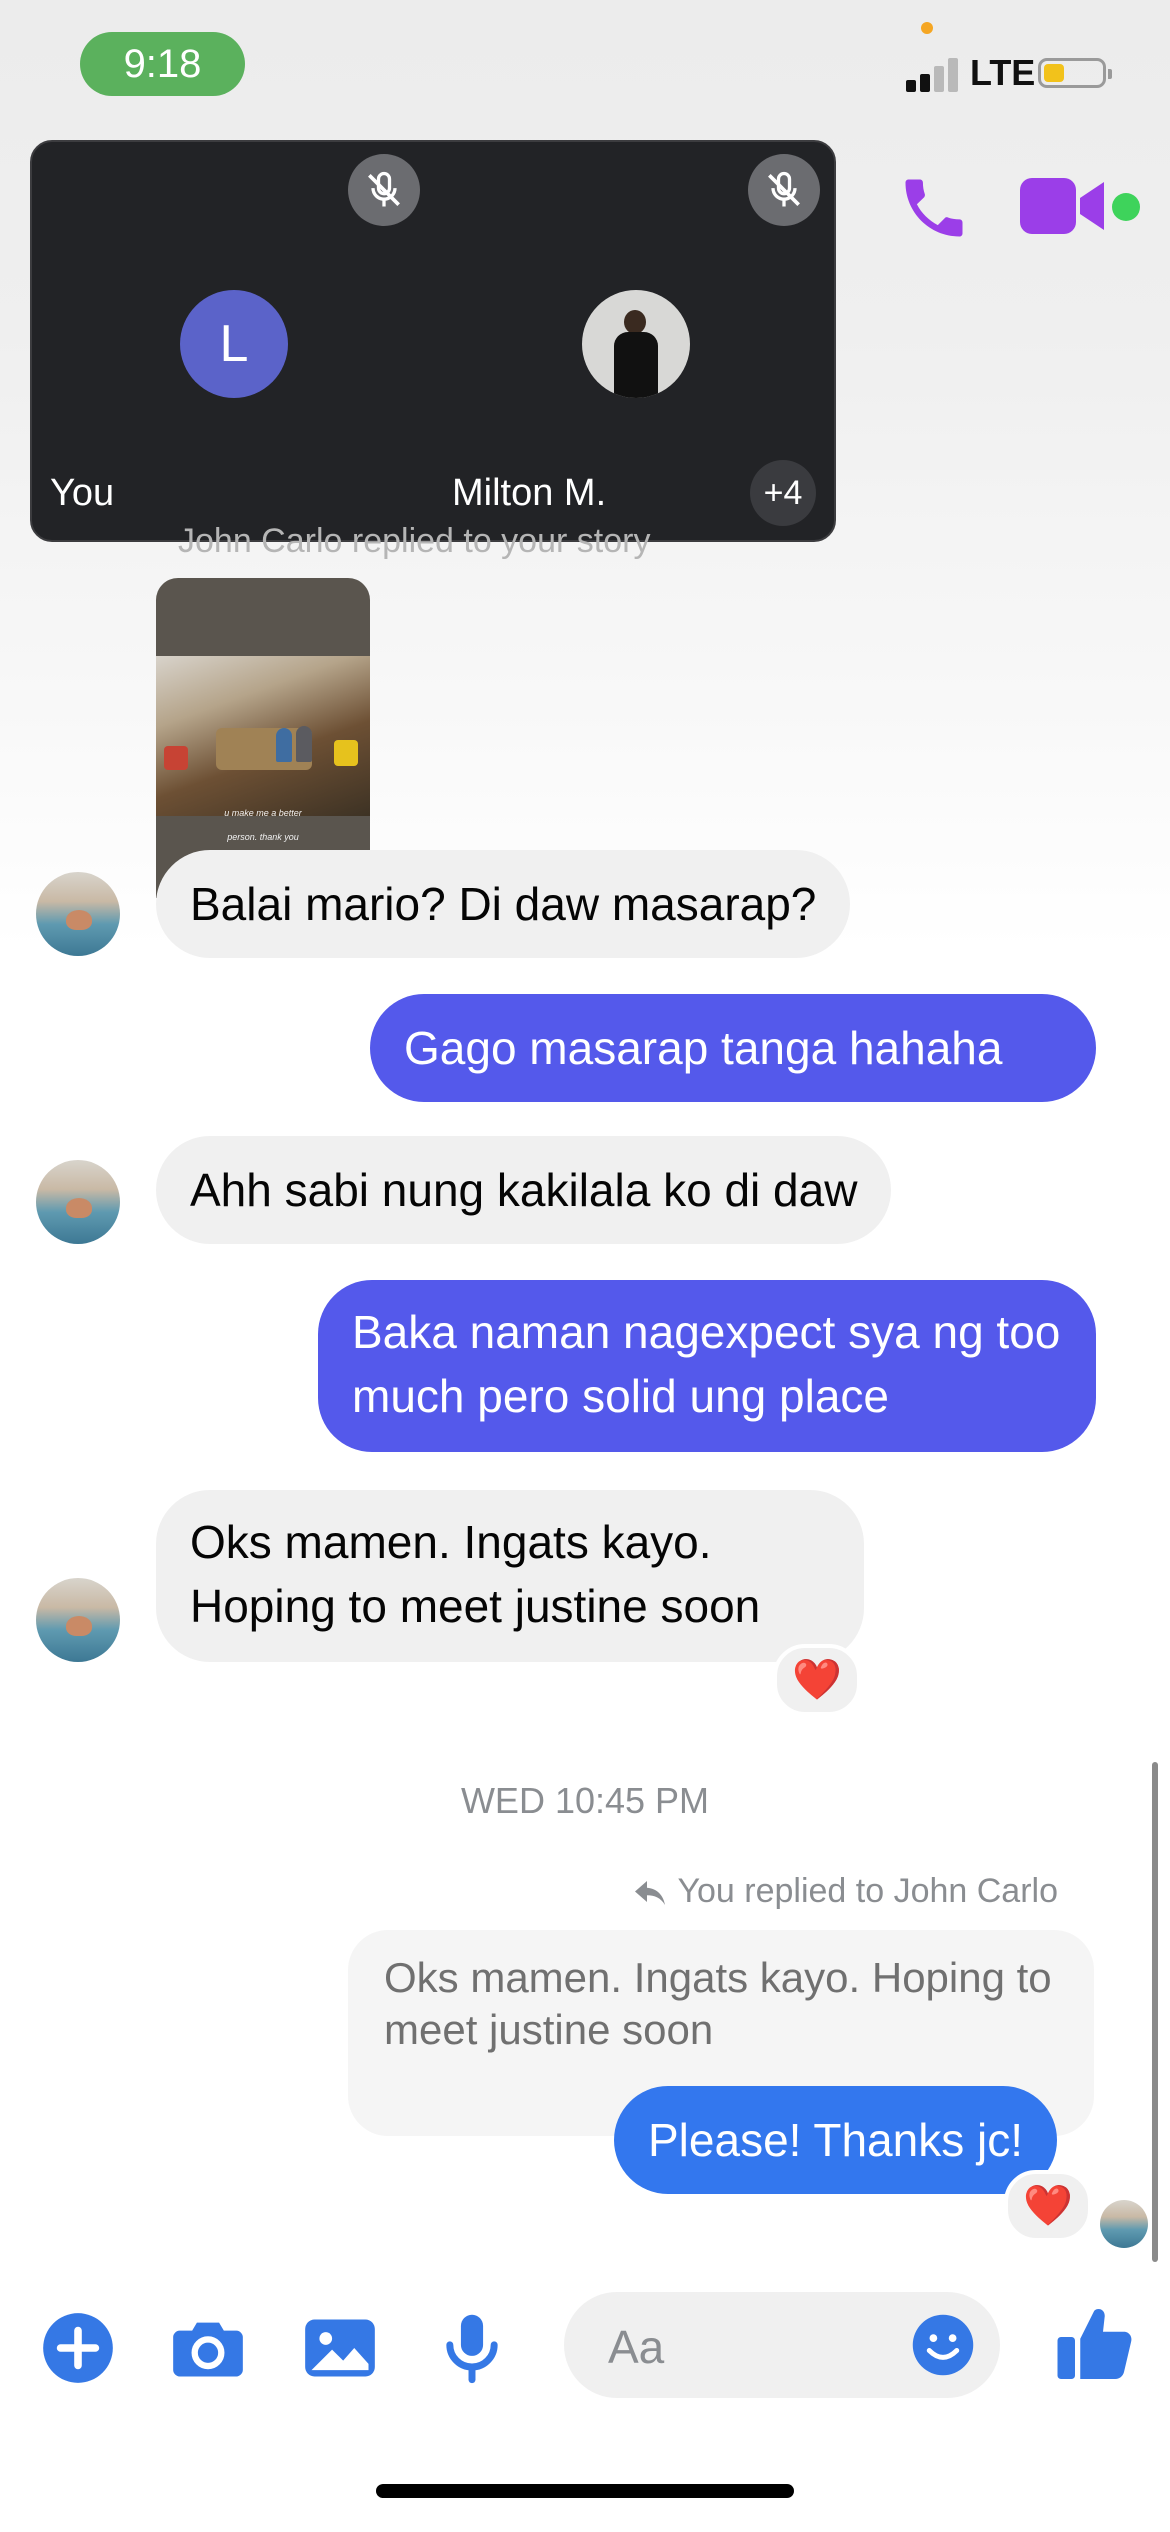  What do you see at coordinates (414, 541) in the screenshot?
I see `story-reply-label: John Carlo replied to your story` at bounding box center [414, 541].